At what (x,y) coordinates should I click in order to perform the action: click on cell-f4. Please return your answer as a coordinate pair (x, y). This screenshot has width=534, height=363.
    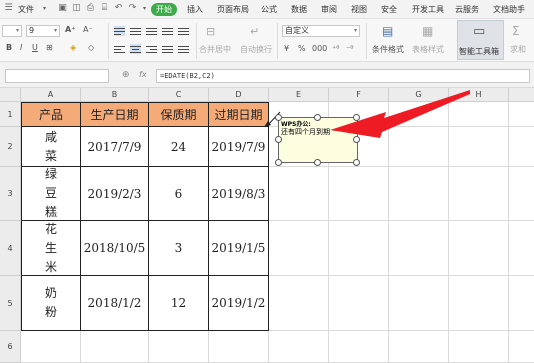
    Looking at the image, I should click on (359, 248).